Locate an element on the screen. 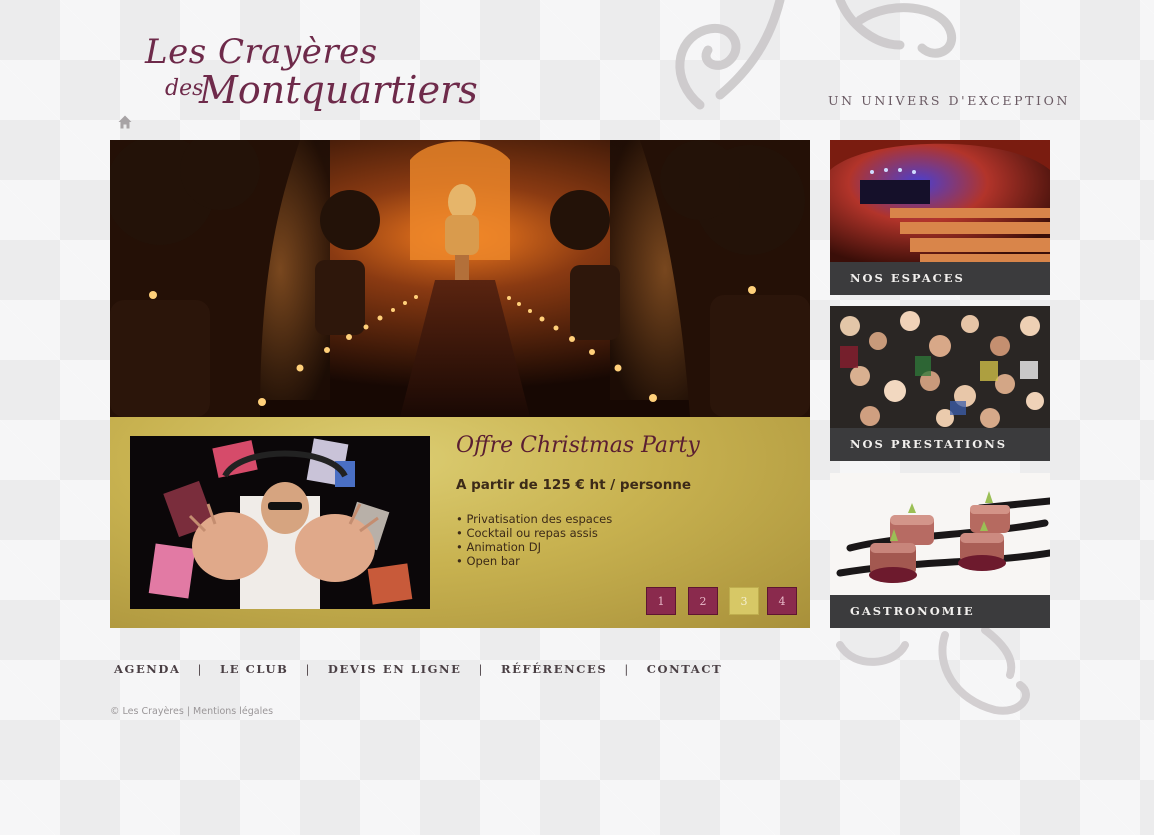  footer-link-le-club: LE CLUB is located at coordinates (254, 669).